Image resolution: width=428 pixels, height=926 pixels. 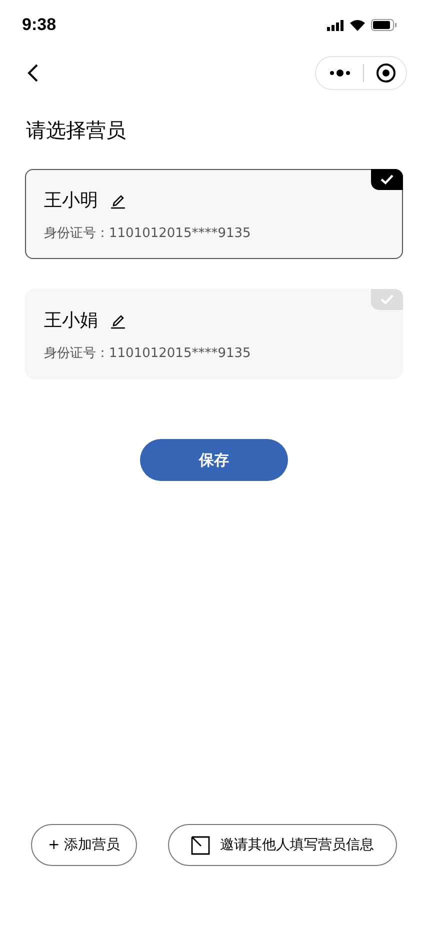 I want to click on add-camper-button: + 添加营员, so click(x=84, y=845).